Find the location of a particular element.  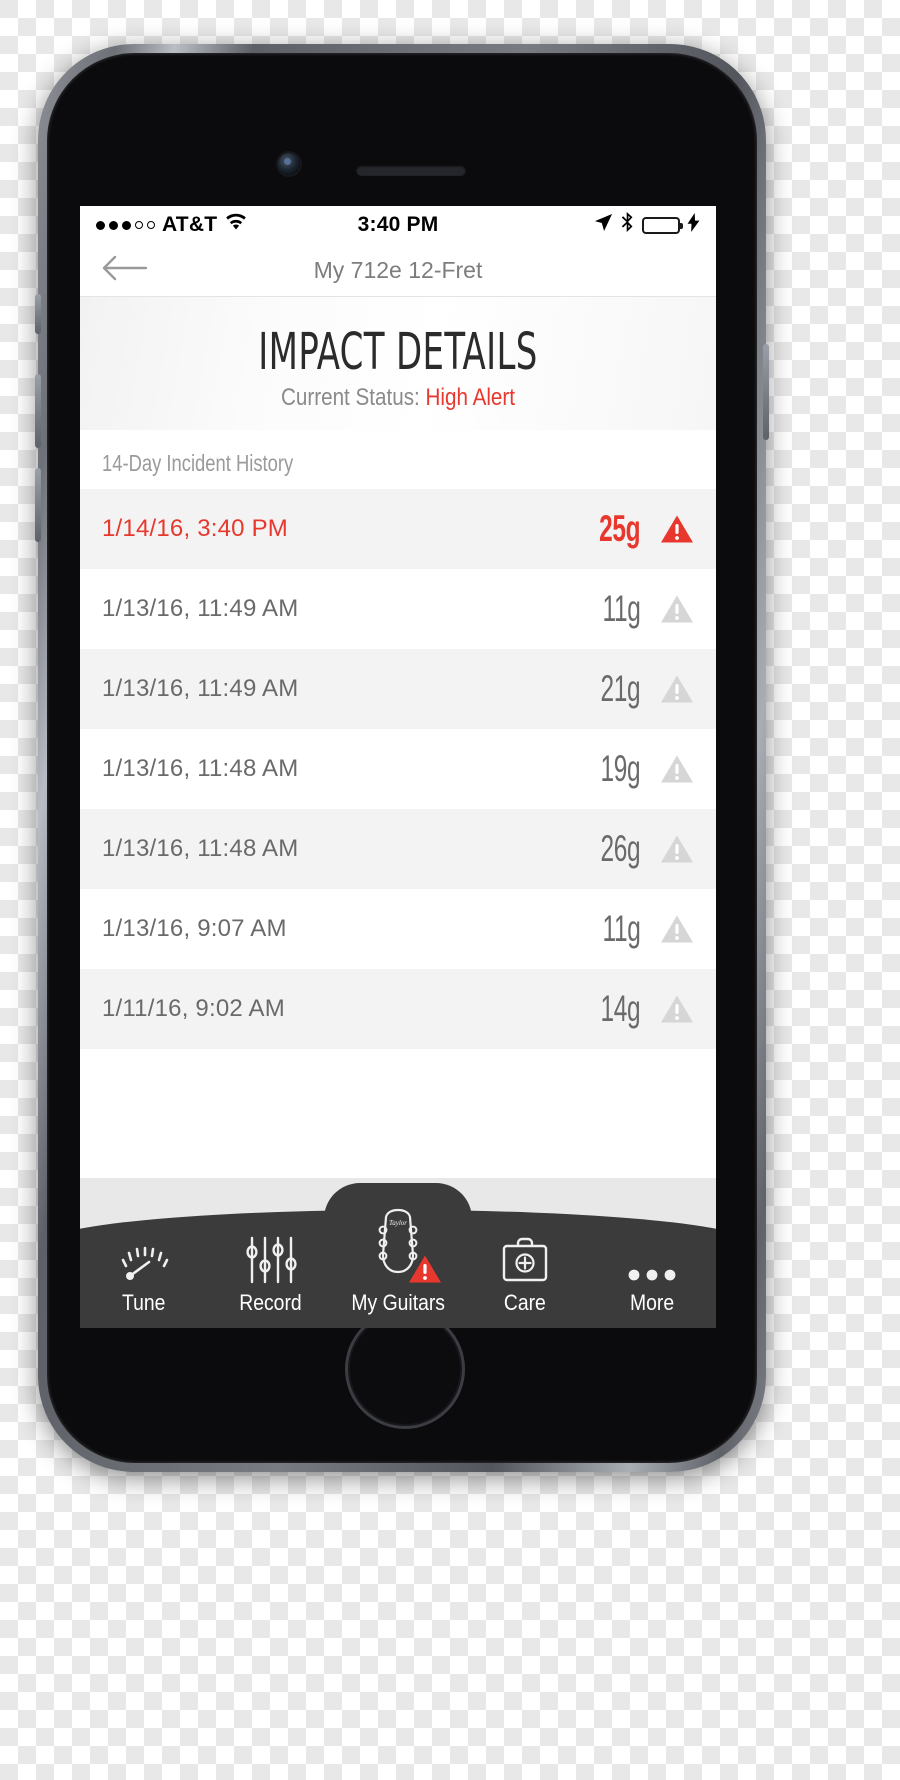

tab-label: My Guitars is located at coordinates (398, 1302).